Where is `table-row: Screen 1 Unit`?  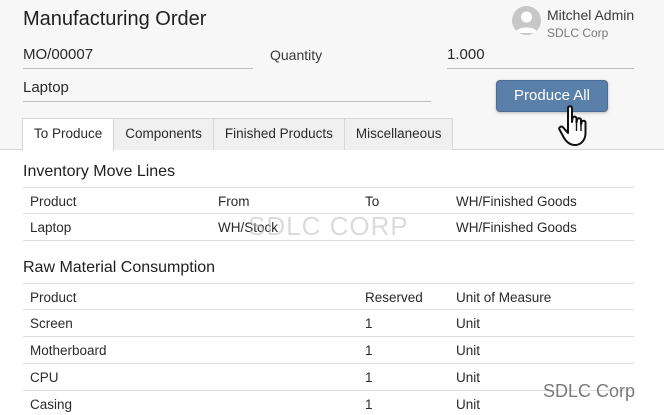
table-row: Screen 1 Unit is located at coordinates (328, 323).